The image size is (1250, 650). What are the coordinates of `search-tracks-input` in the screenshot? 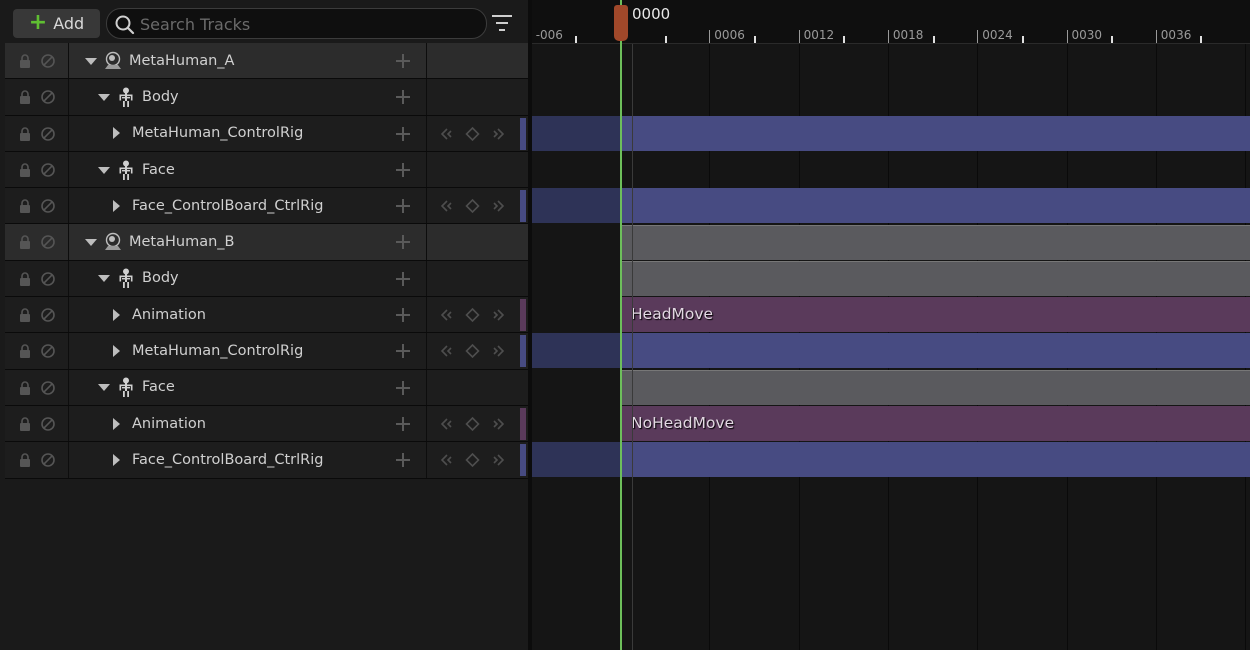 It's located at (305, 24).